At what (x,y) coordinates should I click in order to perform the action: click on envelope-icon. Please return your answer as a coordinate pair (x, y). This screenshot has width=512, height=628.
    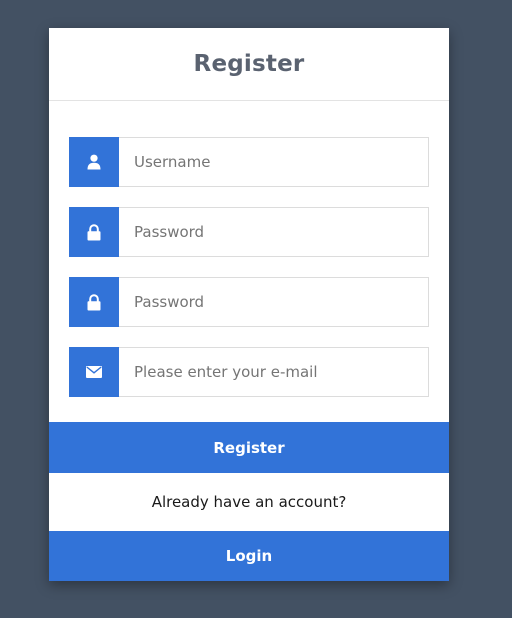
    Looking at the image, I should click on (94, 372).